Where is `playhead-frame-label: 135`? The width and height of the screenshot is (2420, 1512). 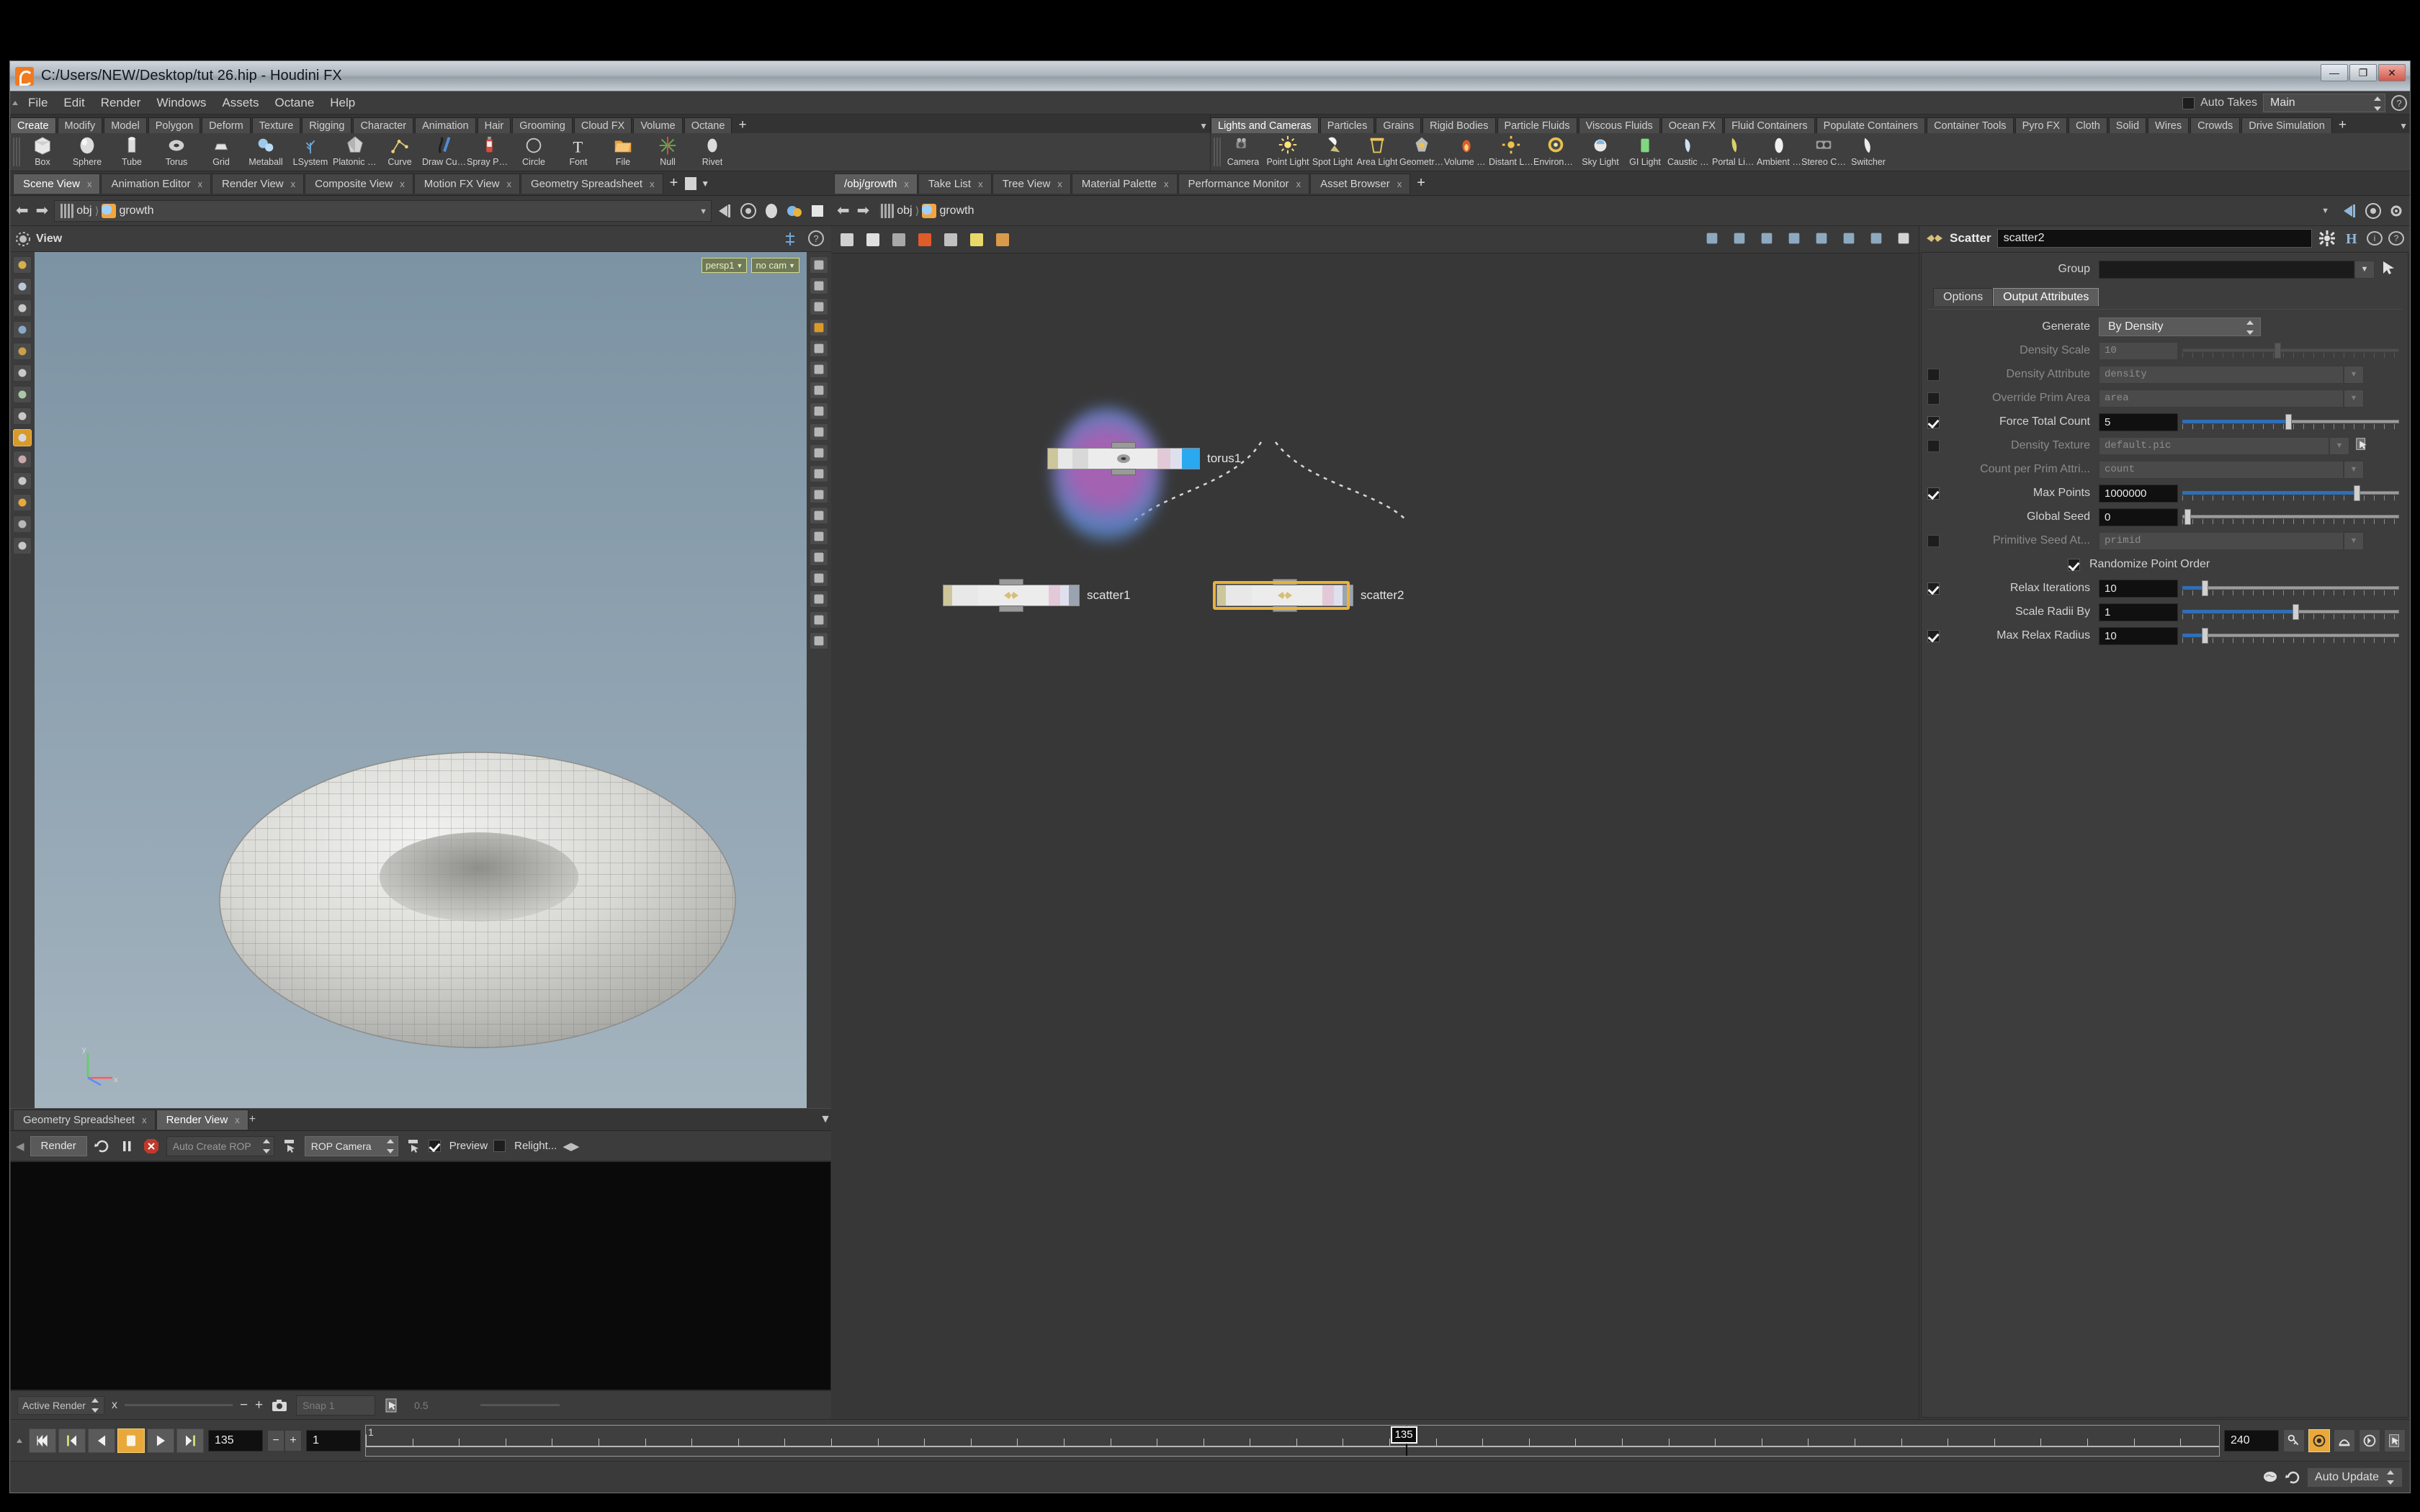 playhead-frame-label: 135 is located at coordinates (1403, 1435).